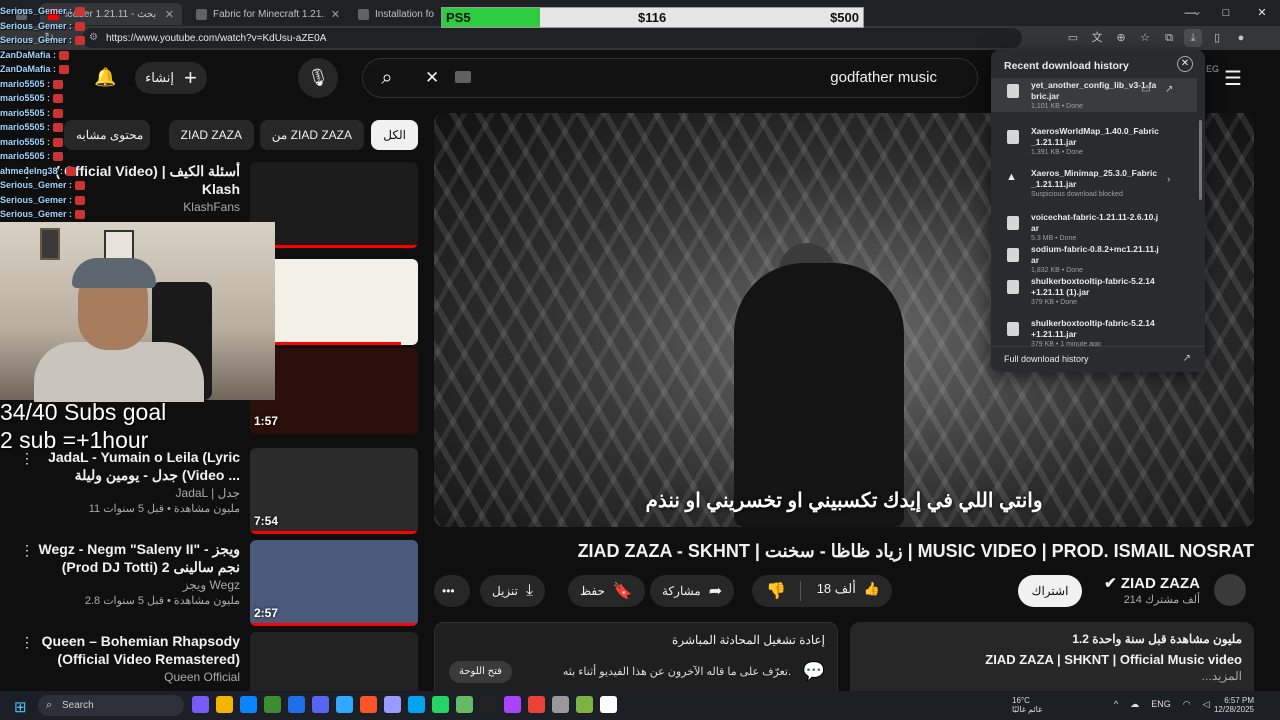 This screenshot has height=720, width=1280. I want to click on full-history-row: Full download history ↗, so click(1098, 359).